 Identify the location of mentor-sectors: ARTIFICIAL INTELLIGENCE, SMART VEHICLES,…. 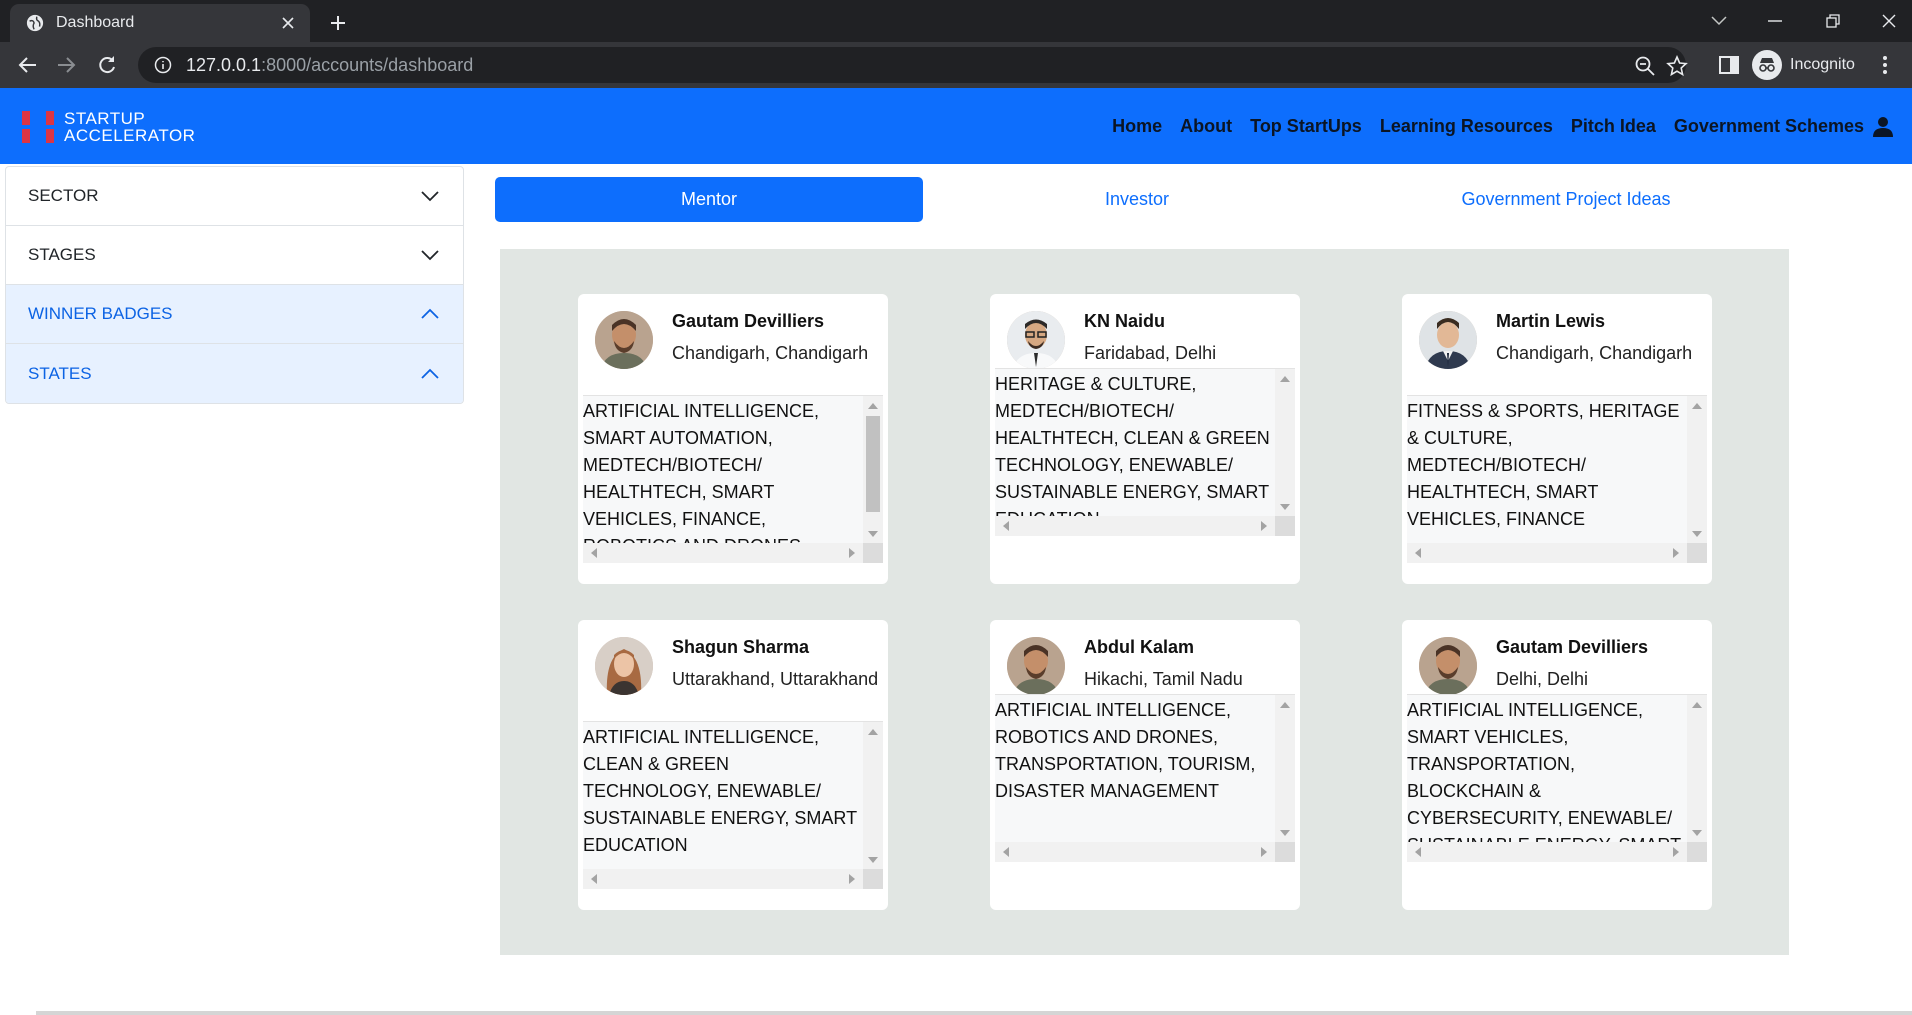
(1544, 771).